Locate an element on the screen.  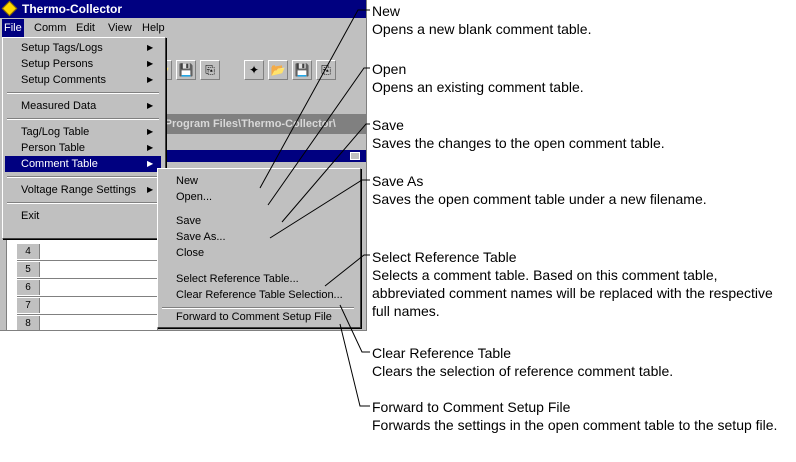
leader-select-reference is located at coordinates (347, 270).